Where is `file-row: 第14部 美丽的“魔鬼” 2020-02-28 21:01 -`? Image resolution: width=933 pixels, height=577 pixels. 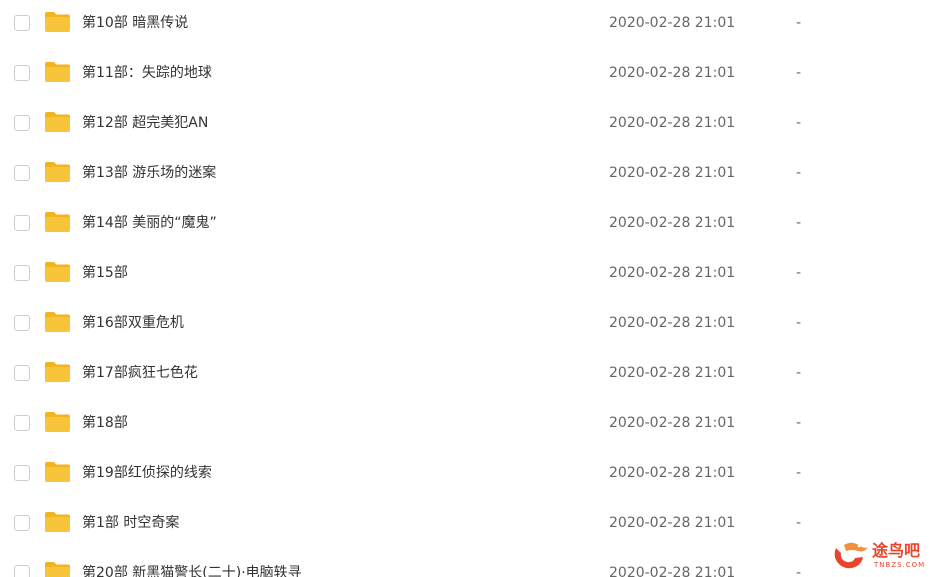
file-row: 第14部 美丽的“魔鬼” 2020-02-28 21:01 - is located at coordinates (466, 225).